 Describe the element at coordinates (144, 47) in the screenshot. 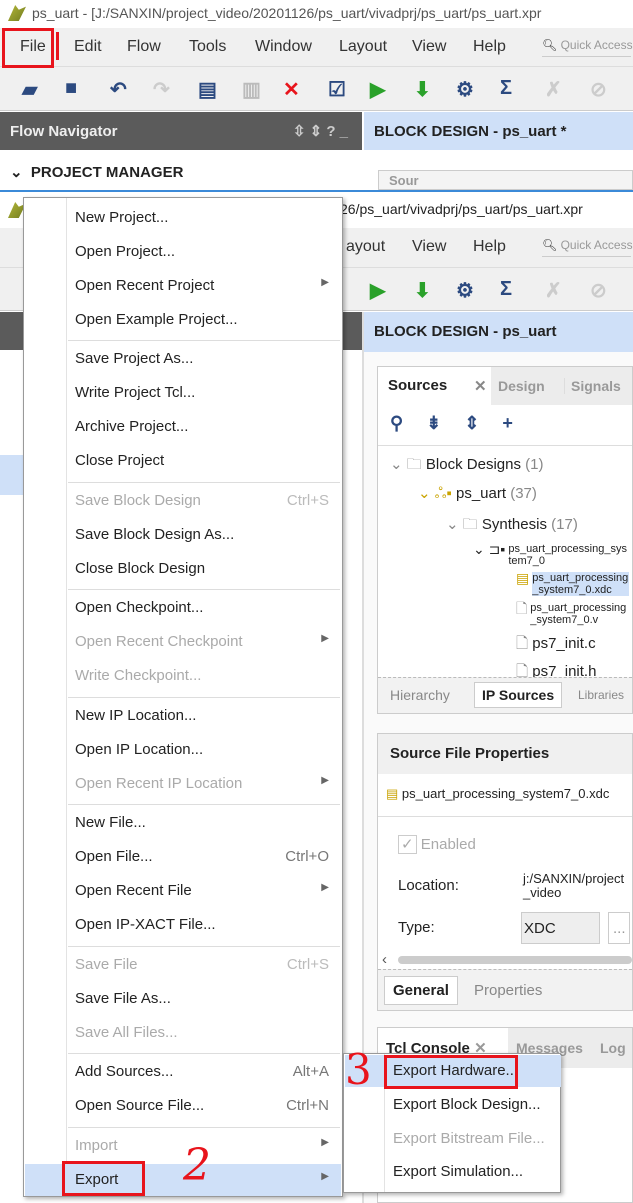

I see `menu-flow: Flow` at that location.